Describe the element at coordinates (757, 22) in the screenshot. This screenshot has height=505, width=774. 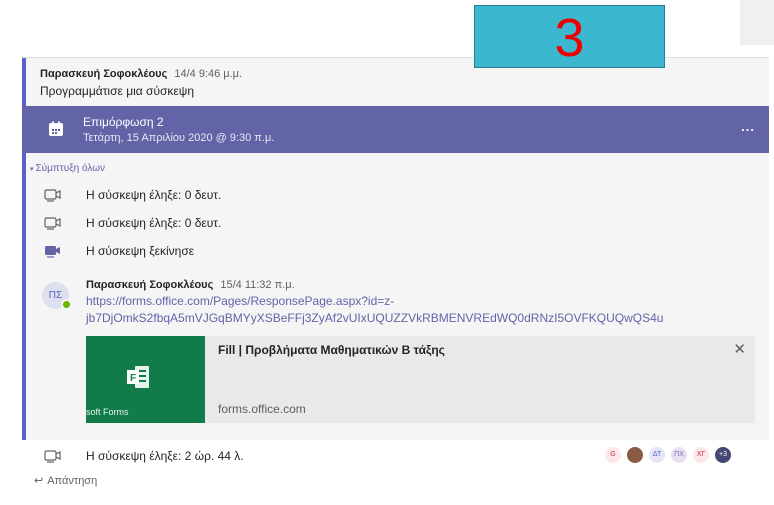
I see `right-panel-edge` at that location.